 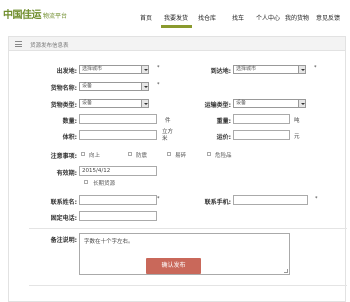 What do you see at coordinates (173, 266) in the screenshot?
I see `confirm-publish-button: 确认发布` at bounding box center [173, 266].